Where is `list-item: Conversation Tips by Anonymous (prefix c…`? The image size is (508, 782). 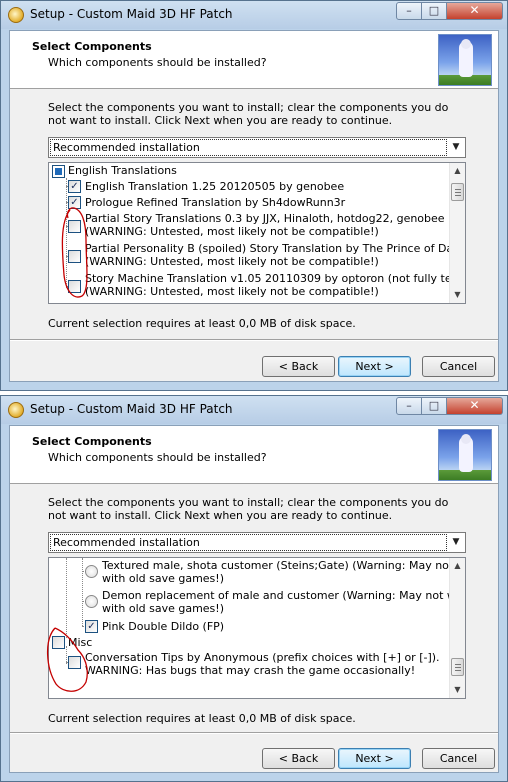
list-item: Conversation Tips by Anonymous (prefix c… is located at coordinates (249, 665).